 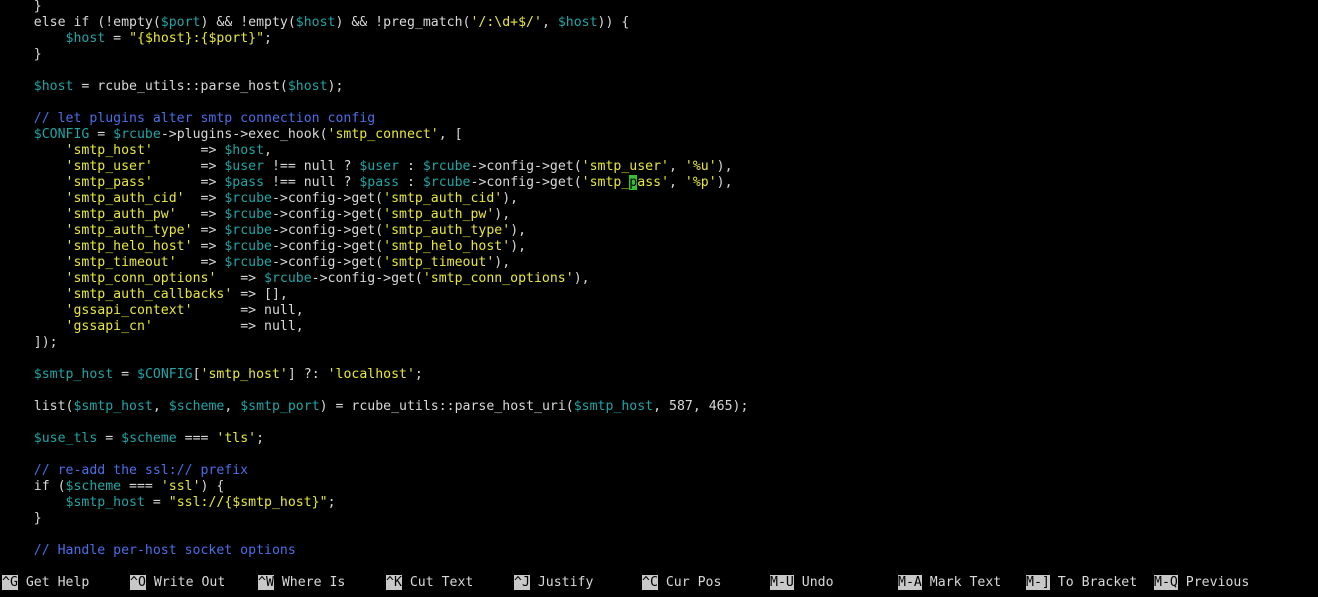 I want to click on code-token: ) && !empty(, so click(x=248, y=22).